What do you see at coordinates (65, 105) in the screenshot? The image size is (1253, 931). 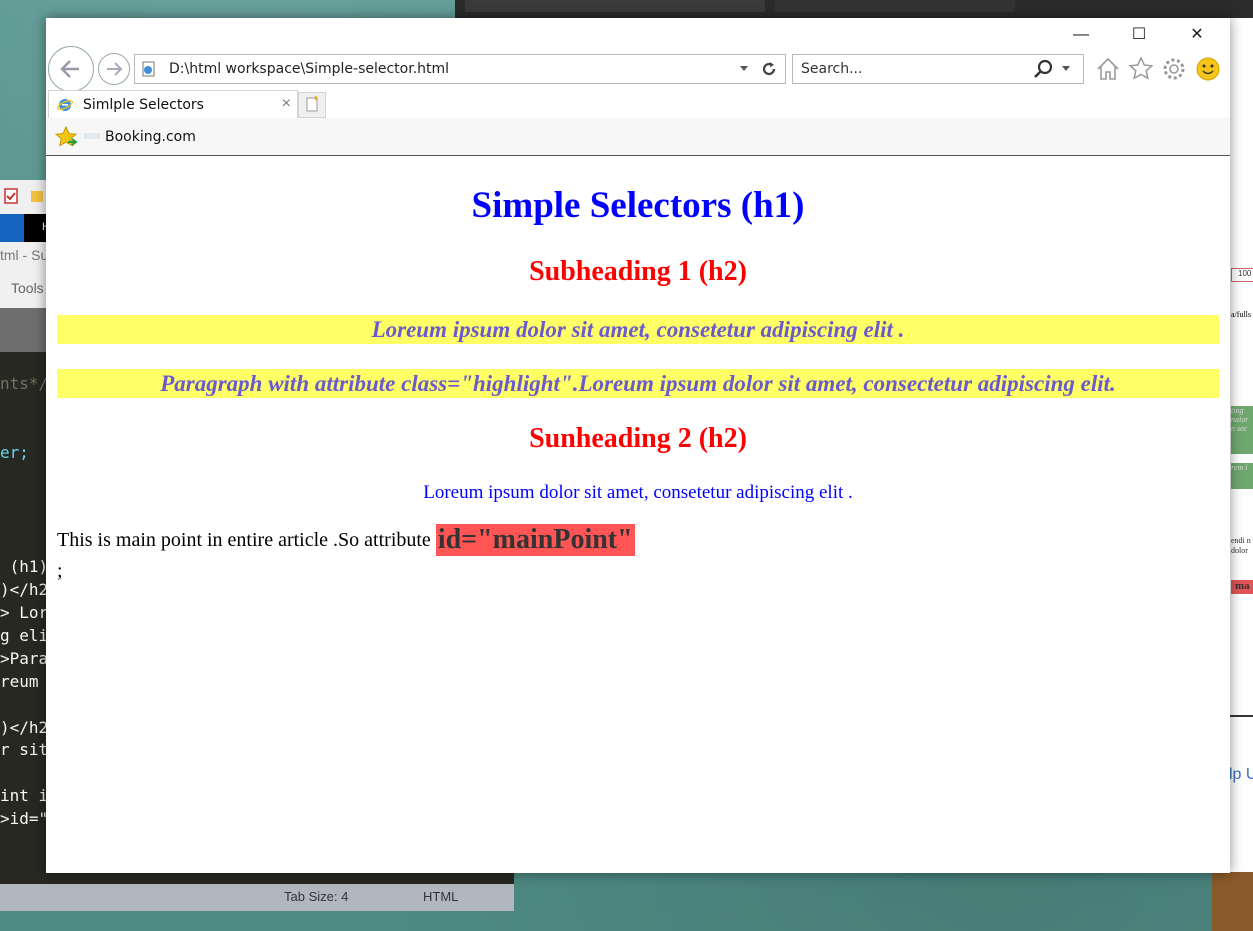 I see `ie-logo-icon` at bounding box center [65, 105].